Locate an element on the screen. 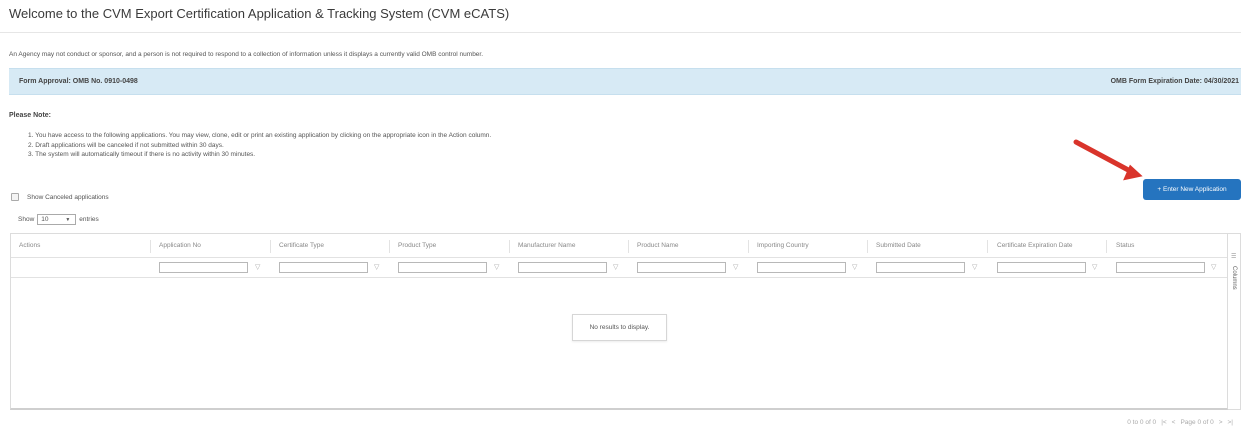 The height and width of the screenshot is (429, 1241). column-header-product-name: Product Name is located at coordinates (658, 245).